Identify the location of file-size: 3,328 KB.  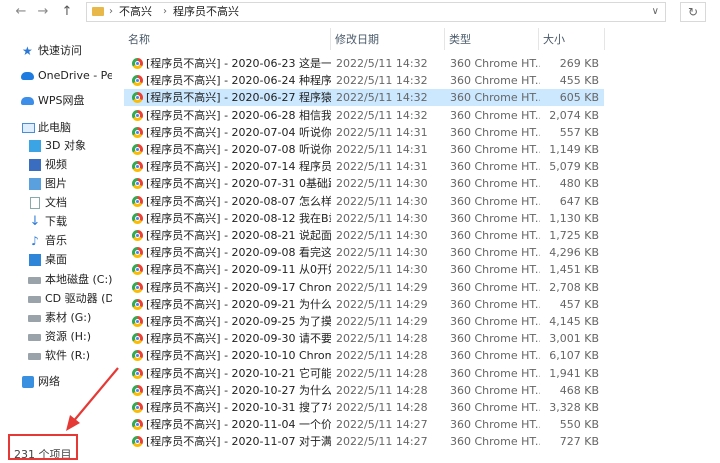
(574, 407).